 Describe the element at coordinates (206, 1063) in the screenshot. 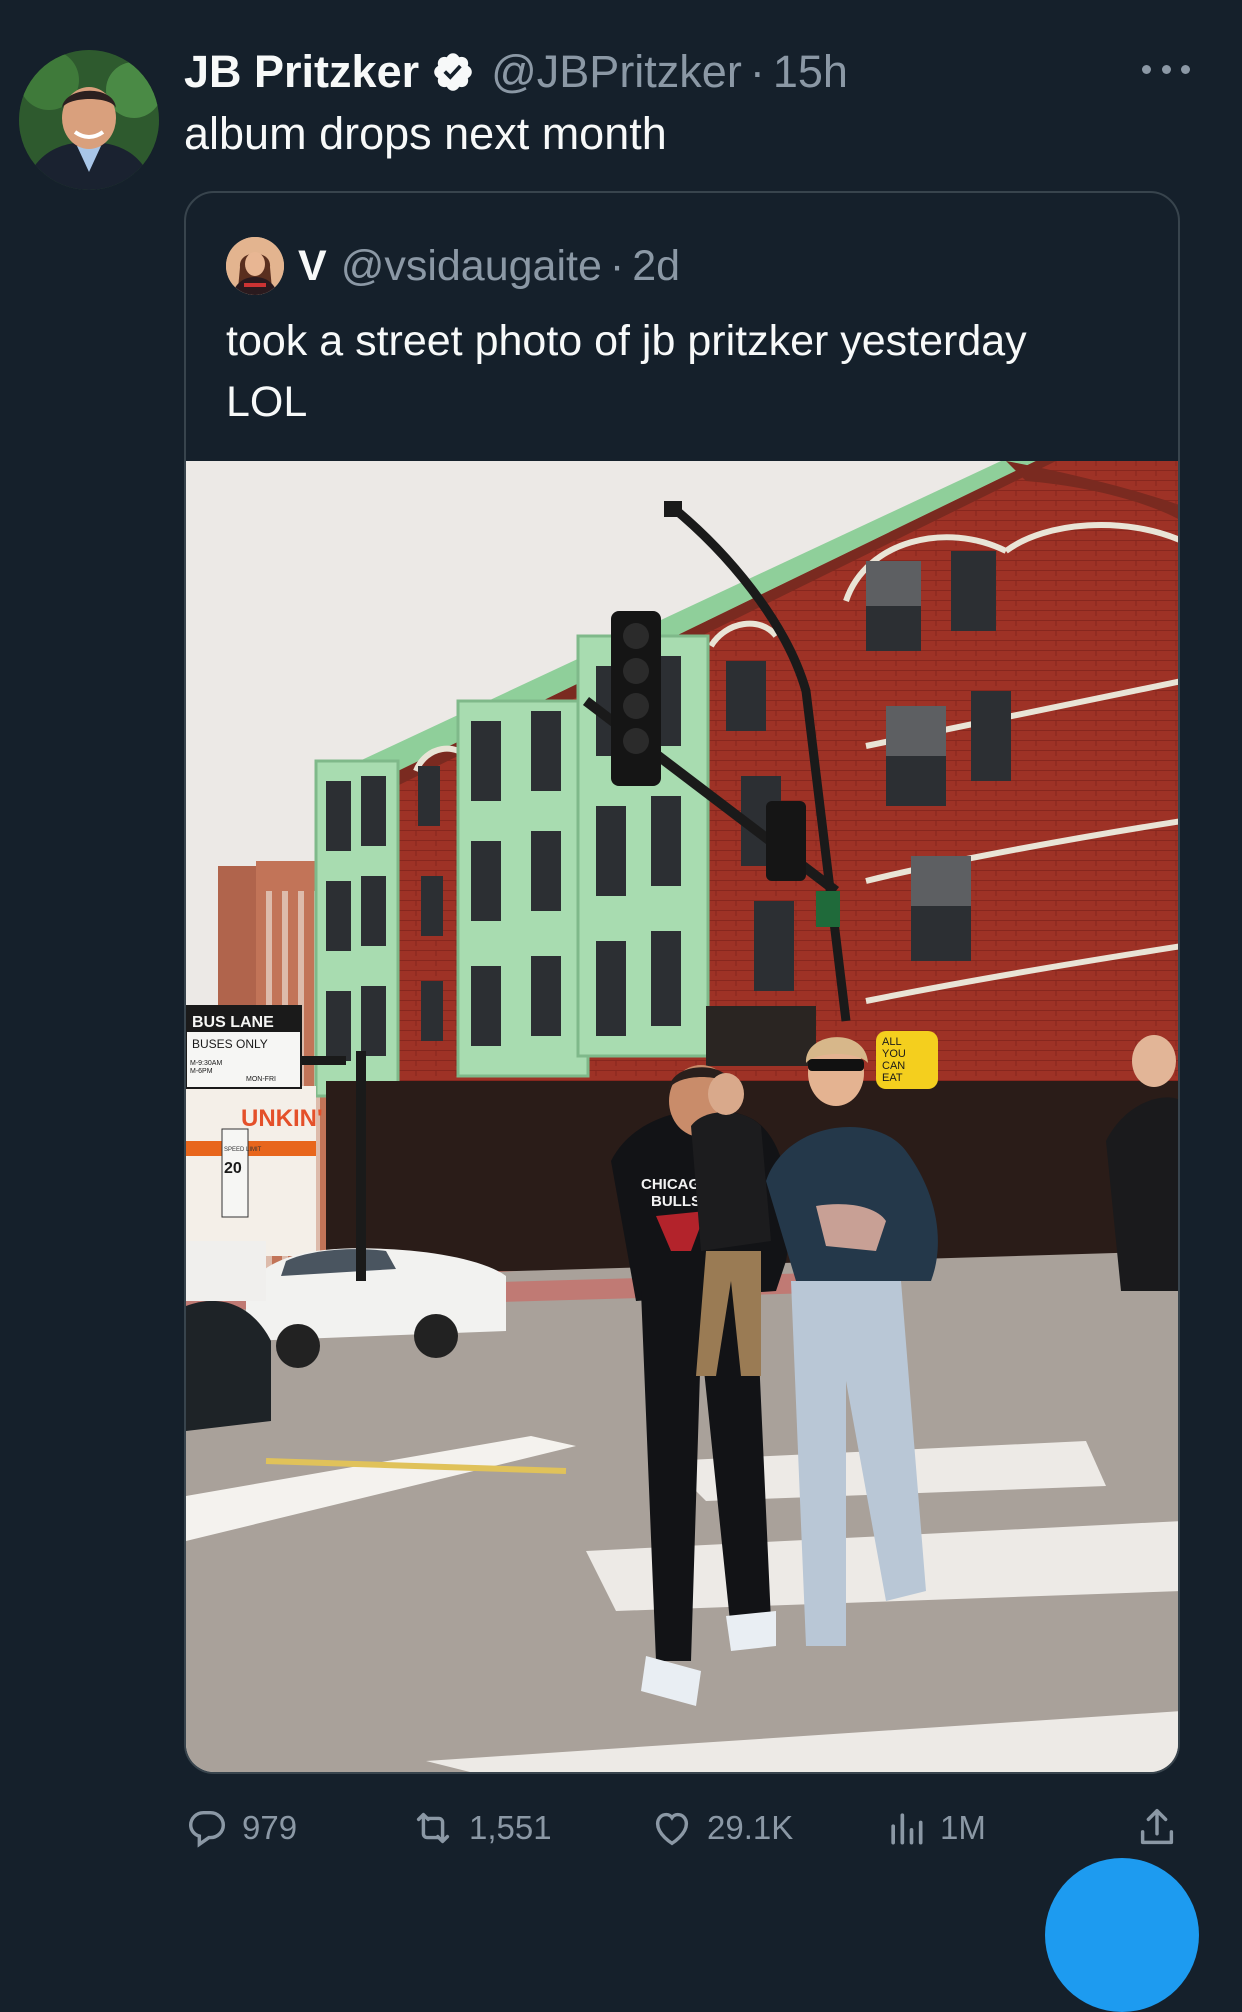

I see `bus-lane-sign-hours-1: M-9:30AM` at that location.